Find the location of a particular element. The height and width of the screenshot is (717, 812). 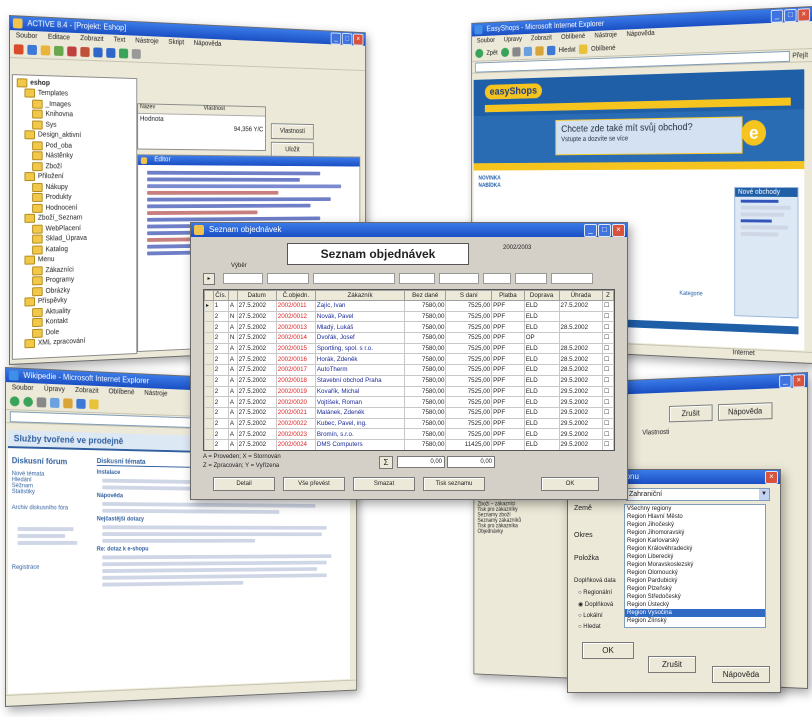

column-header: Doprava is located at coordinates (541, 295).